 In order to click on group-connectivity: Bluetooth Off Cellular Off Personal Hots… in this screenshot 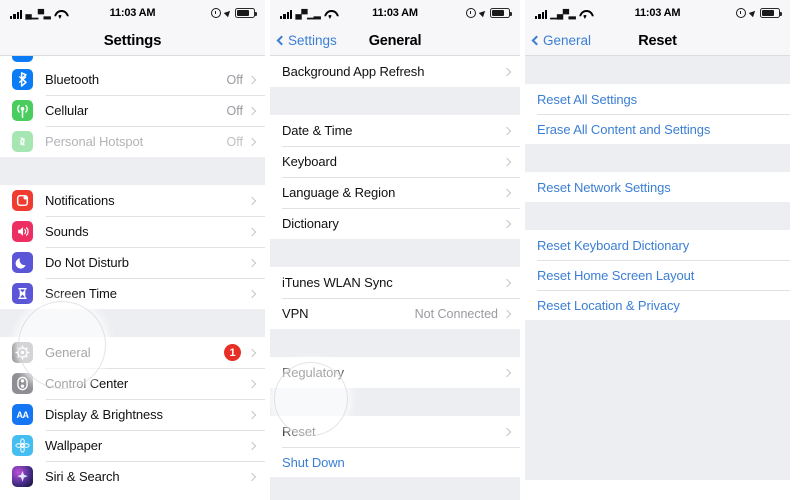, I will do `click(132, 110)`.